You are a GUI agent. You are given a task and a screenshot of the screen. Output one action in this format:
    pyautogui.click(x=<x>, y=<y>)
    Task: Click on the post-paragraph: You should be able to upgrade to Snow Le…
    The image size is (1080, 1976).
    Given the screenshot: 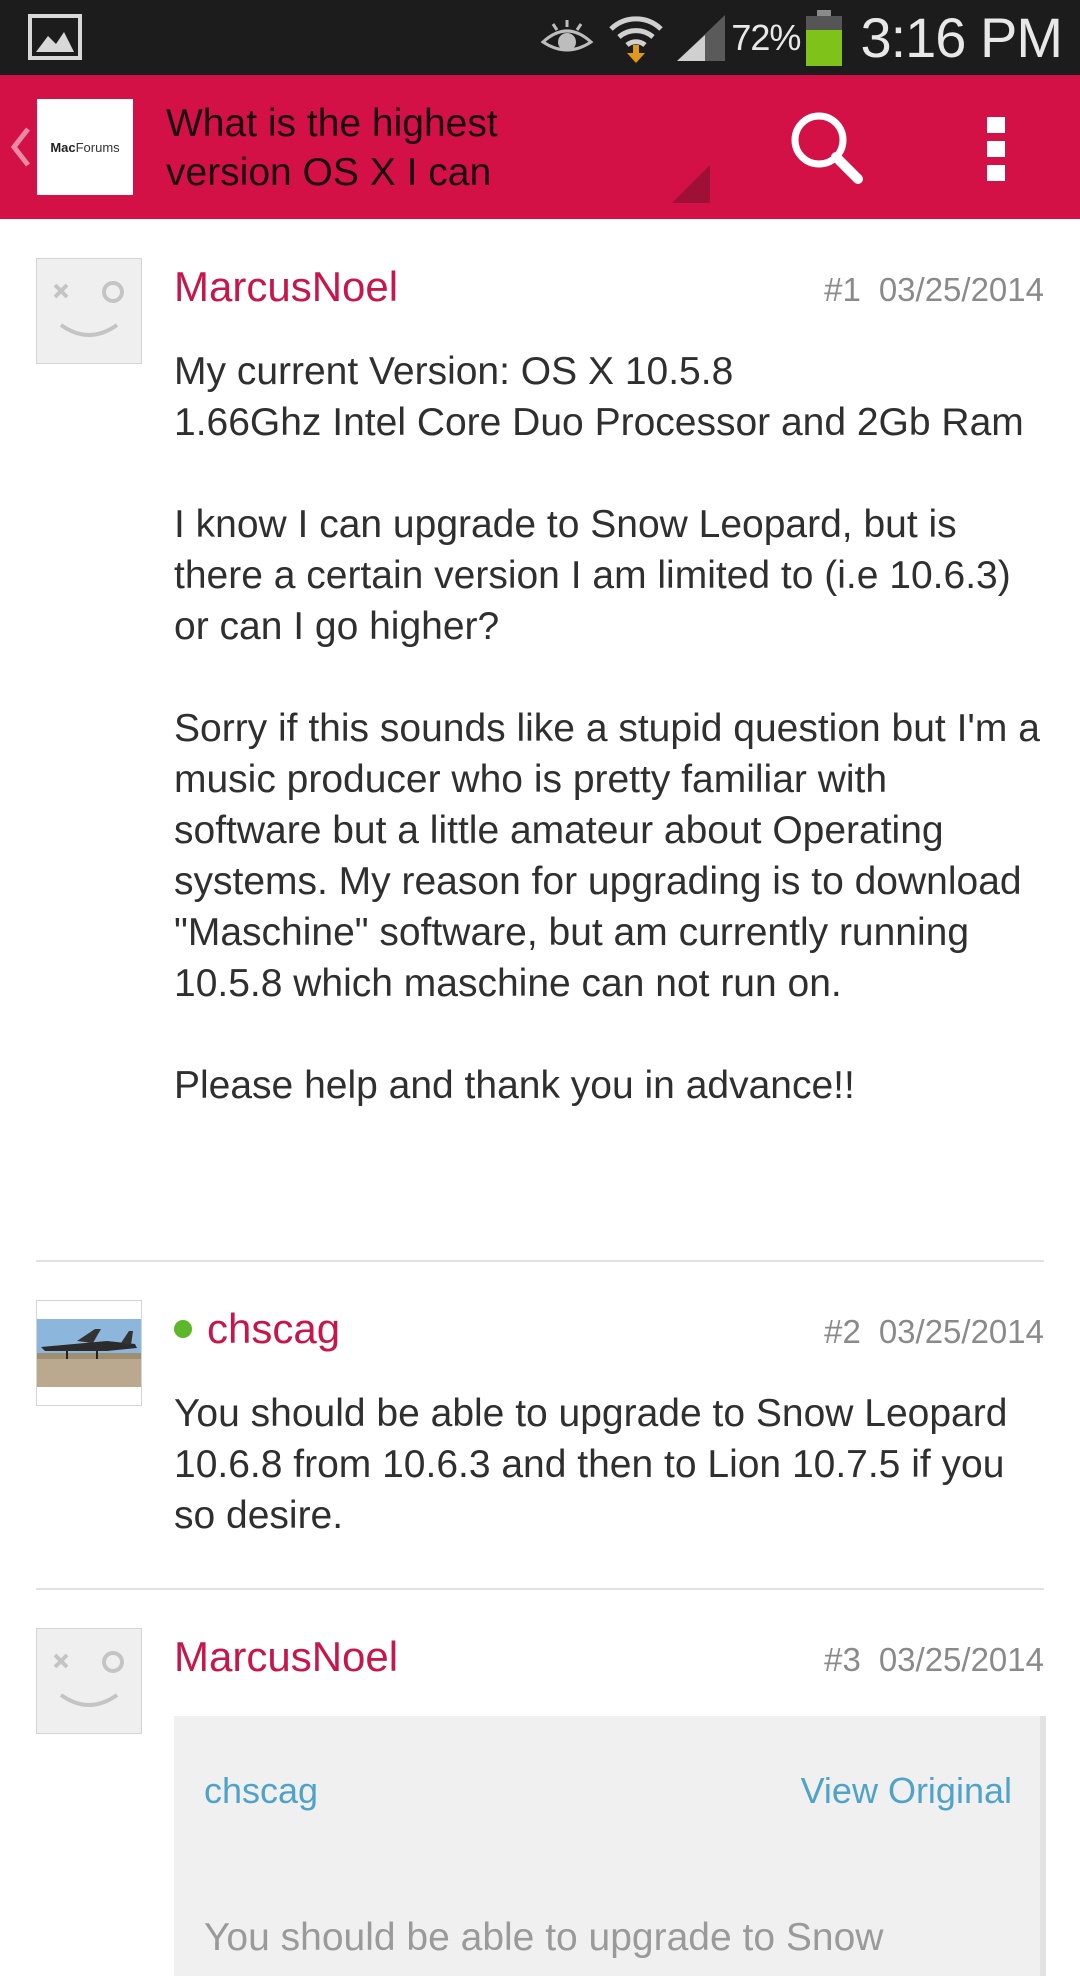 What is the action you would take?
    pyautogui.click(x=591, y=1464)
    